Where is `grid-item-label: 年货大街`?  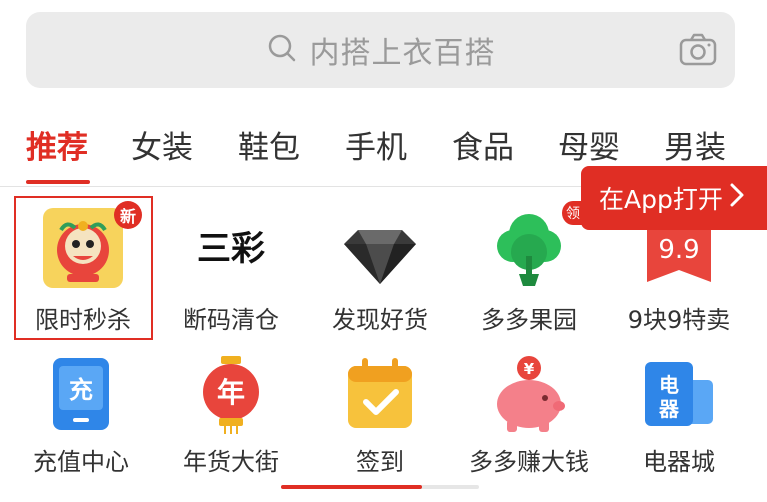
grid-item-label: 年货大街 is located at coordinates (231, 462).